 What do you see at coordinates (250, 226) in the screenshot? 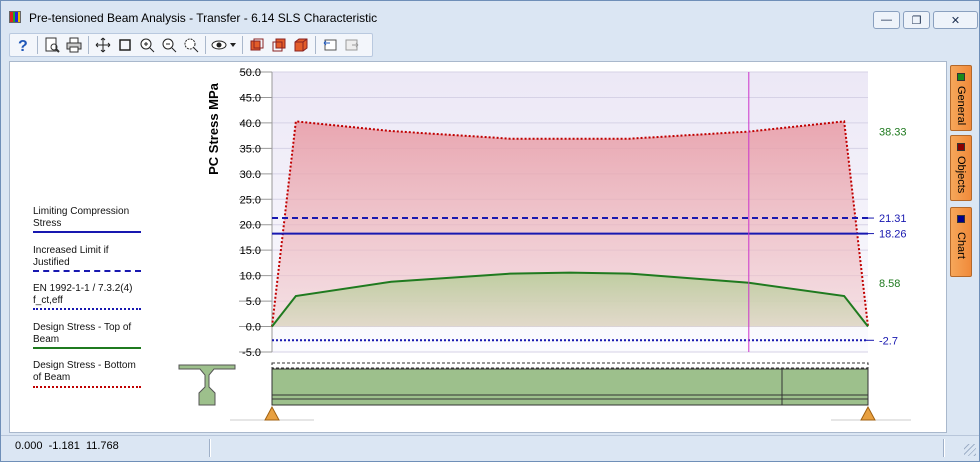
I see `y-tick-label: 20.0` at bounding box center [250, 226].